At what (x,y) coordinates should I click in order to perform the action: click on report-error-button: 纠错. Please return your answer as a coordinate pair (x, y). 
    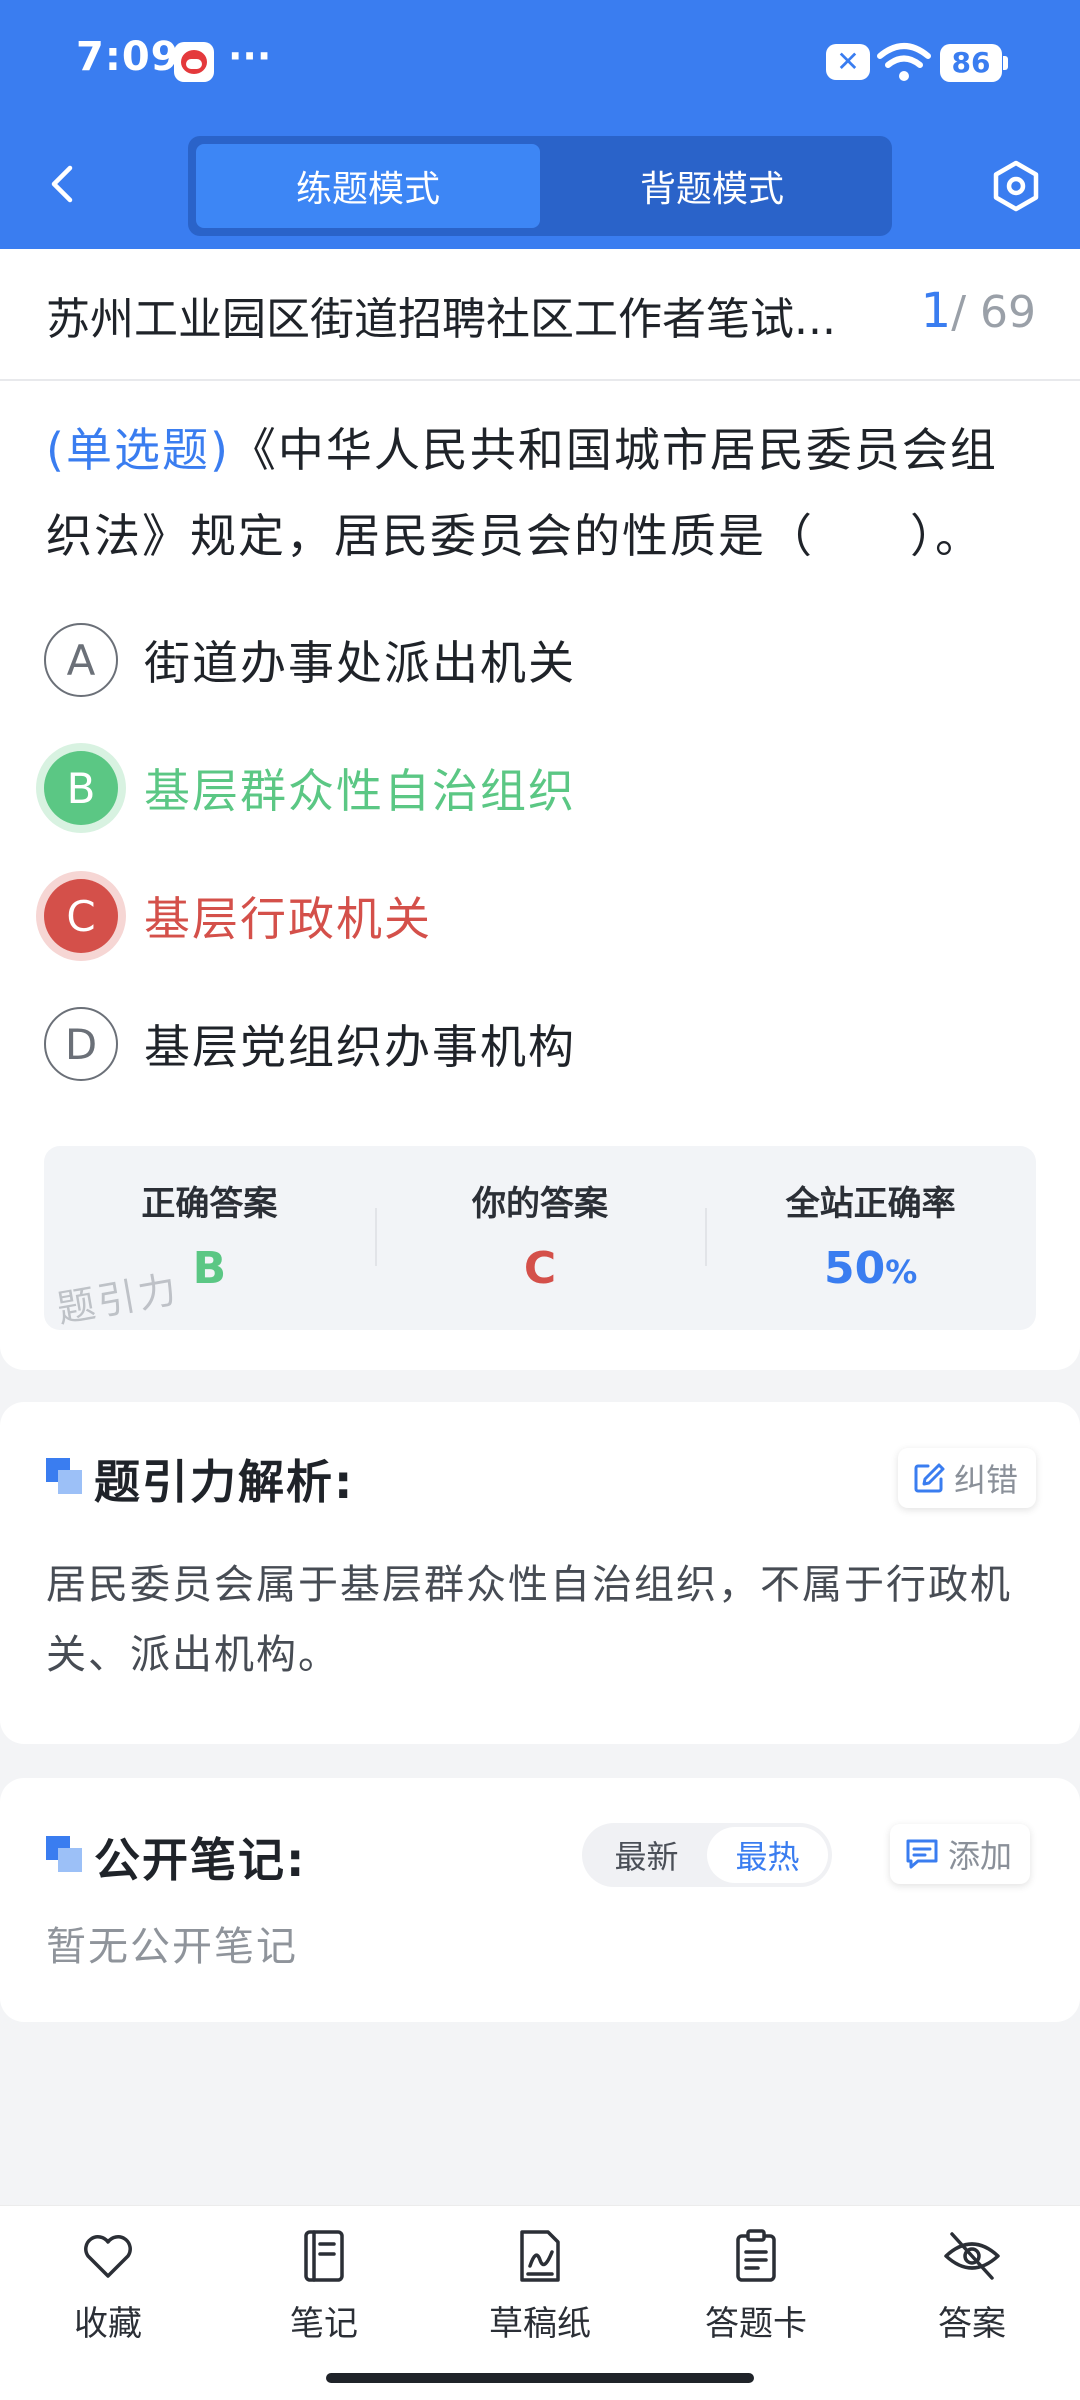
    Looking at the image, I should click on (967, 1478).